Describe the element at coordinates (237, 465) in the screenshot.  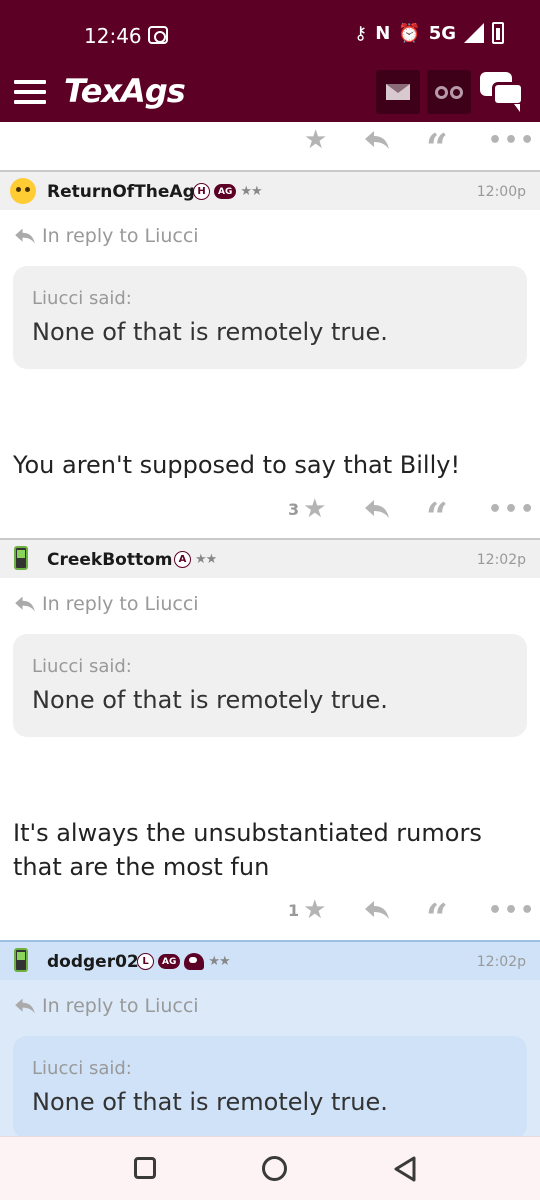
I see `post-body: You aren't supposed to say that Billy!` at that location.